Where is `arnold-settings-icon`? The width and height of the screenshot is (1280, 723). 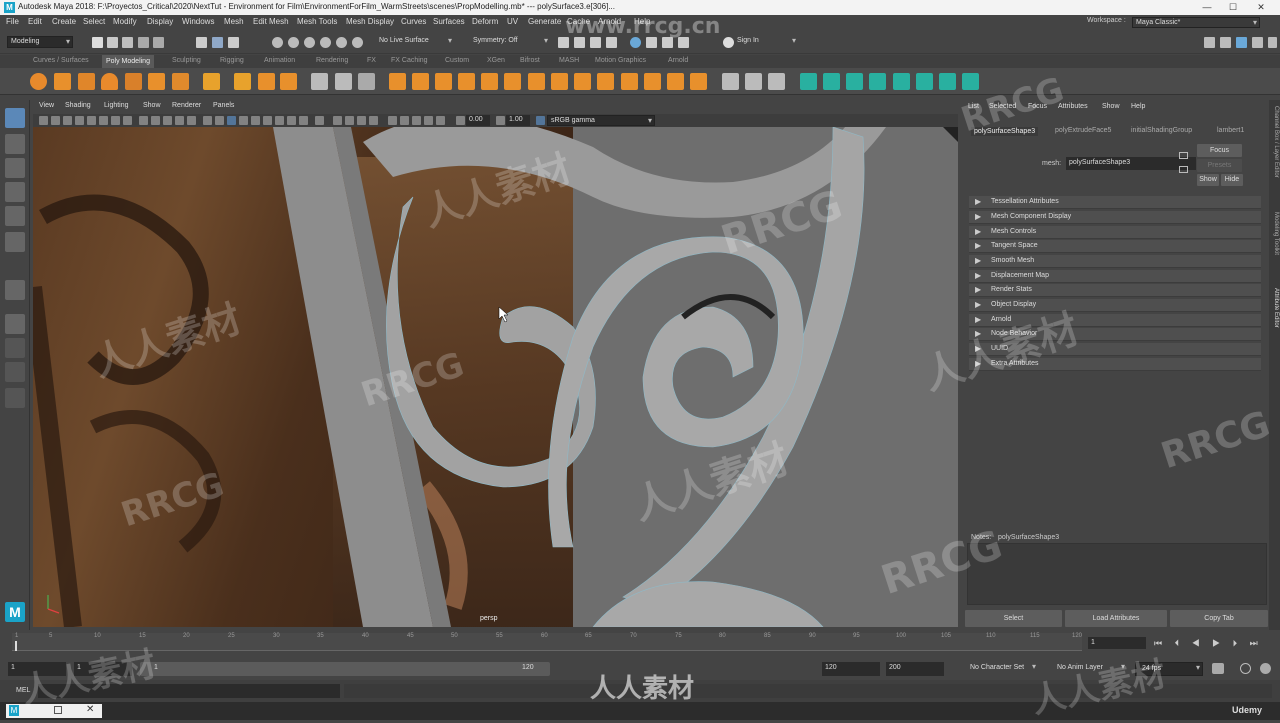
arnold-settings-icon is located at coordinates (683, 42).